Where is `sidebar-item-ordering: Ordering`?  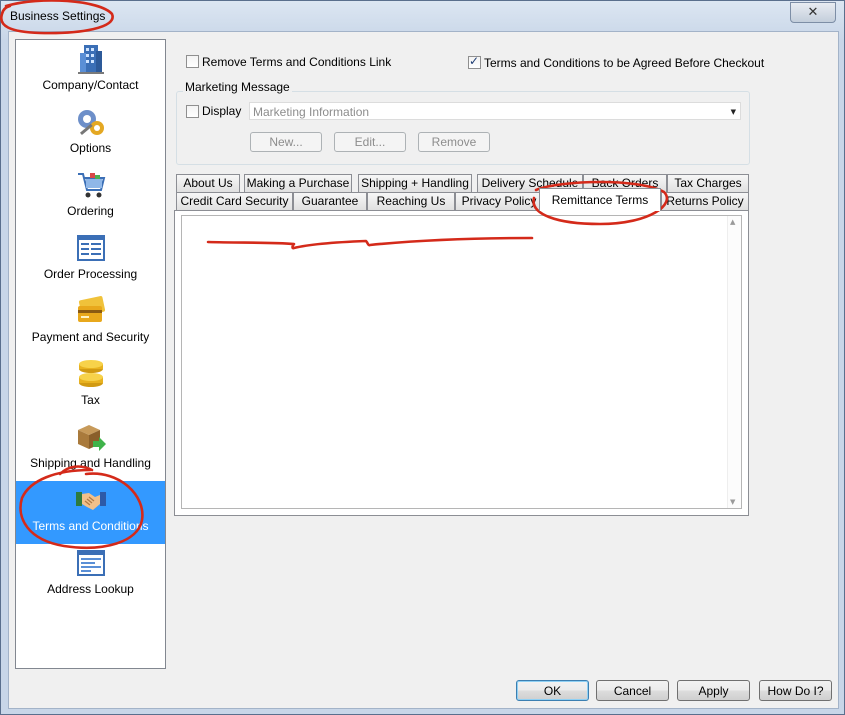
sidebar-item-ordering: Ordering is located at coordinates (90, 197).